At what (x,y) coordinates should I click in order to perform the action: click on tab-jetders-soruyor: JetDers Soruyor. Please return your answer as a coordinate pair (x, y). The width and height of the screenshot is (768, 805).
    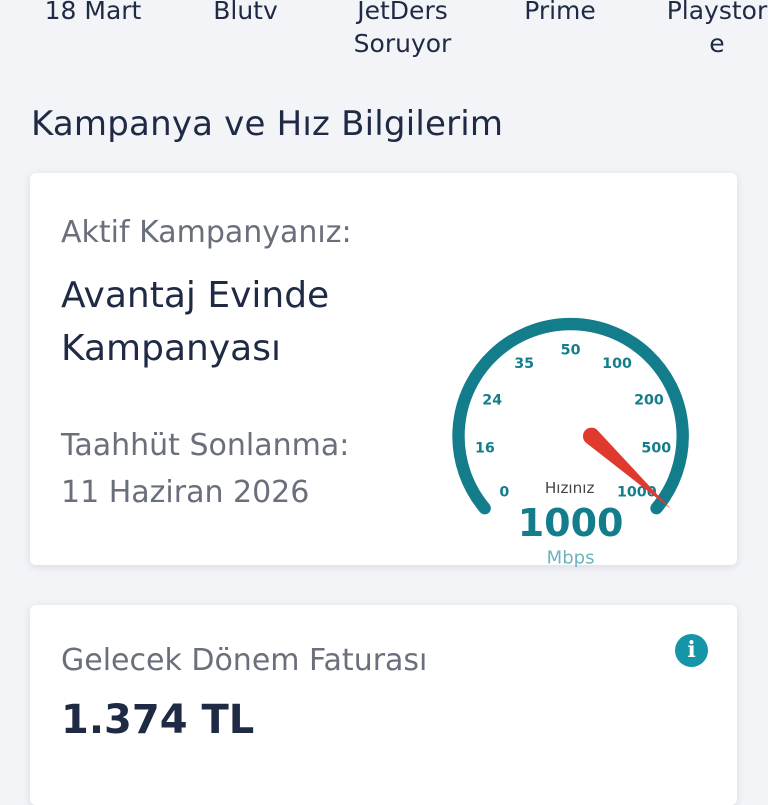
    Looking at the image, I should click on (402, 30).